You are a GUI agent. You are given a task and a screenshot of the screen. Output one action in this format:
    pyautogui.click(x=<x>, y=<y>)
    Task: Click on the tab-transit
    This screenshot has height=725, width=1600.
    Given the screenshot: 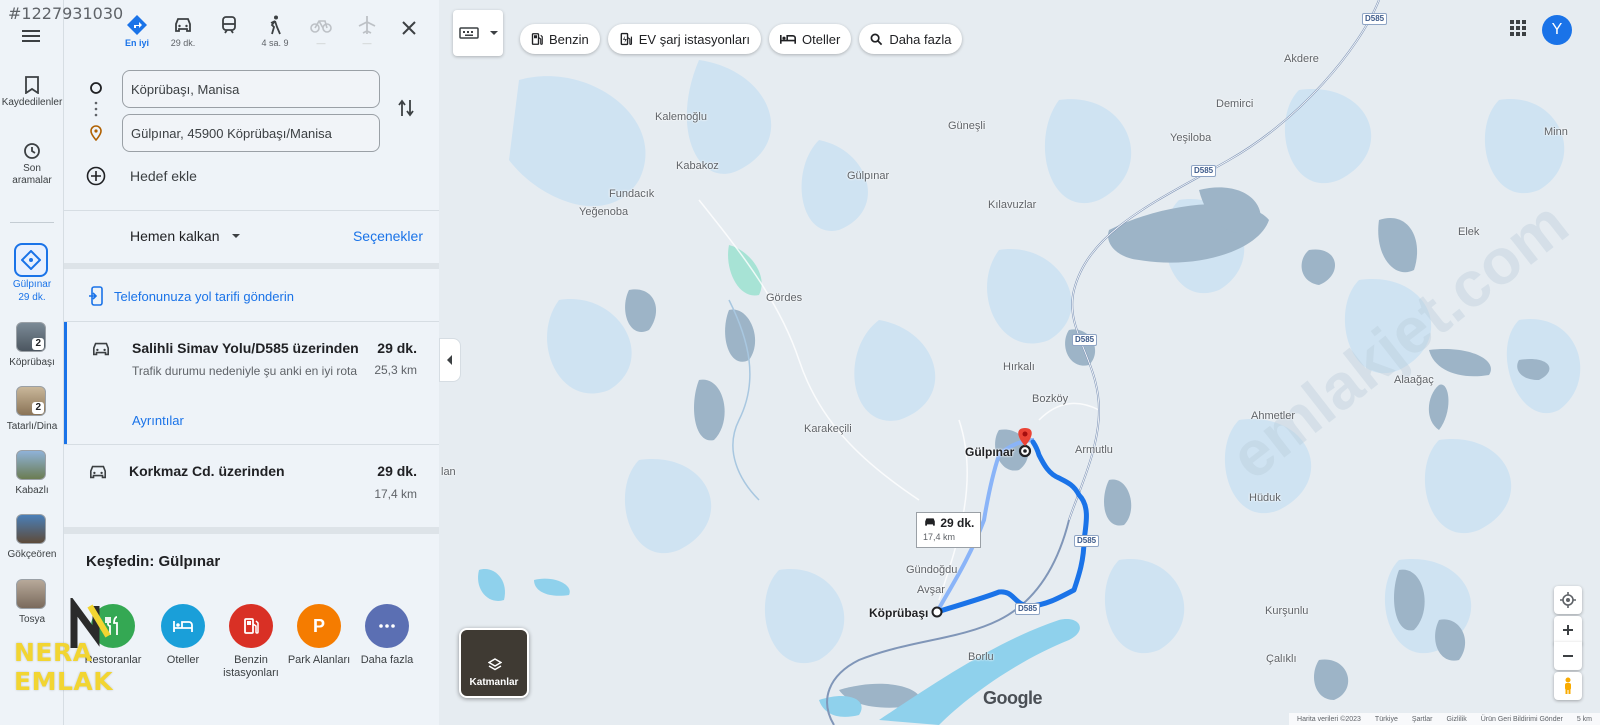 What is the action you would take?
    pyautogui.click(x=229, y=26)
    